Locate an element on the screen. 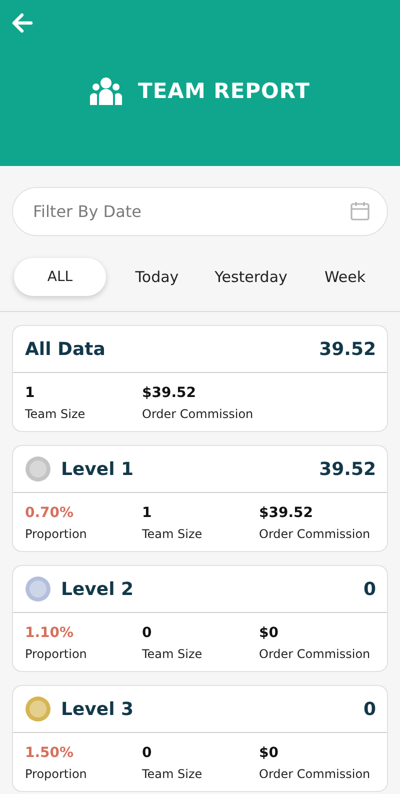  calendar-icon is located at coordinates (360, 211).